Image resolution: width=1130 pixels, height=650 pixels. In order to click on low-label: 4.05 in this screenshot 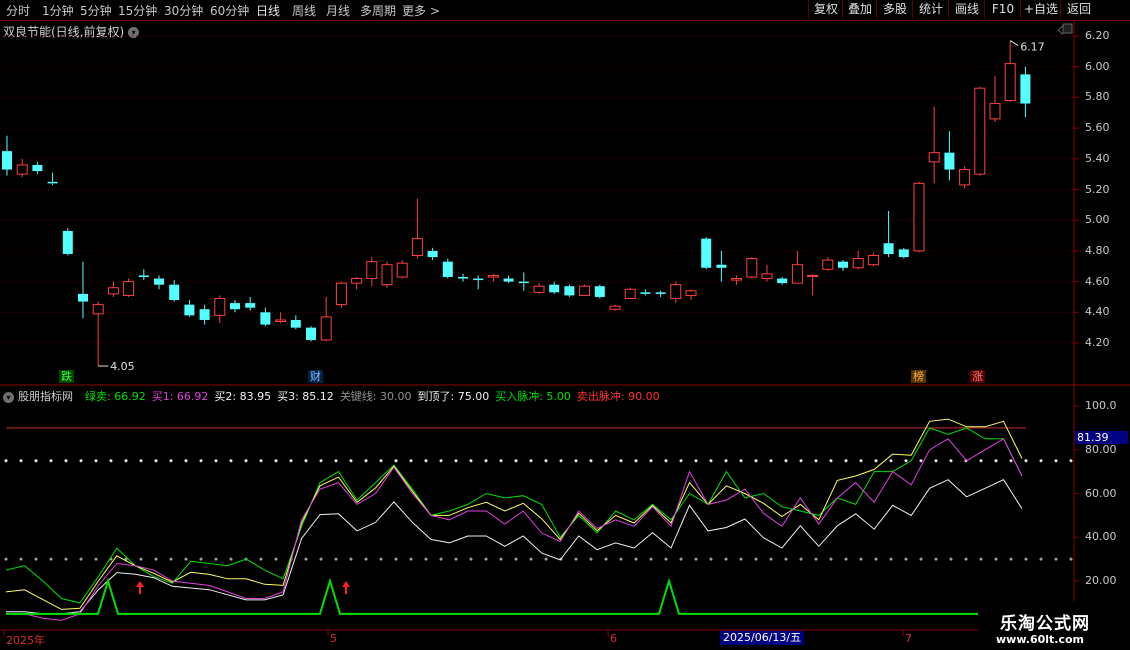, I will do `click(122, 366)`.